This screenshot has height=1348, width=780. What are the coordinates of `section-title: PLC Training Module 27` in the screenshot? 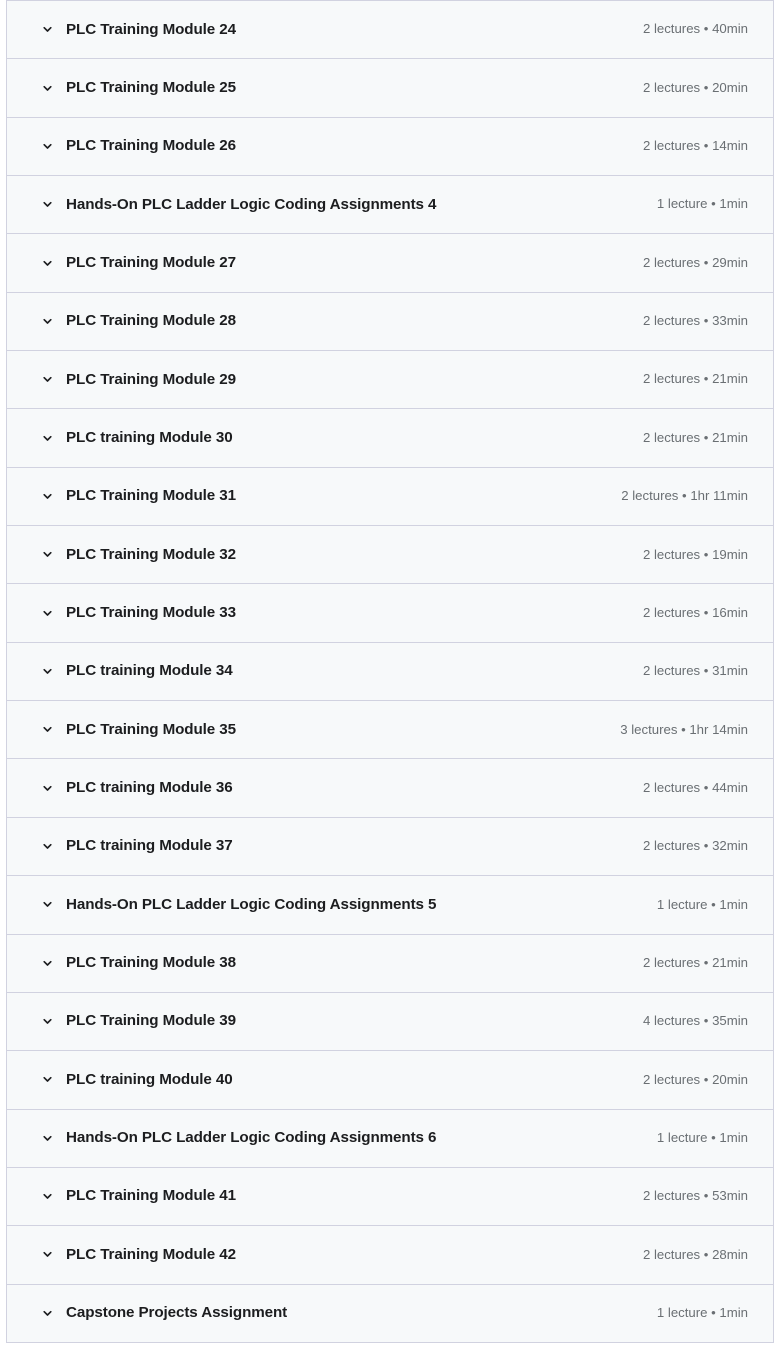 It's located at (151, 262).